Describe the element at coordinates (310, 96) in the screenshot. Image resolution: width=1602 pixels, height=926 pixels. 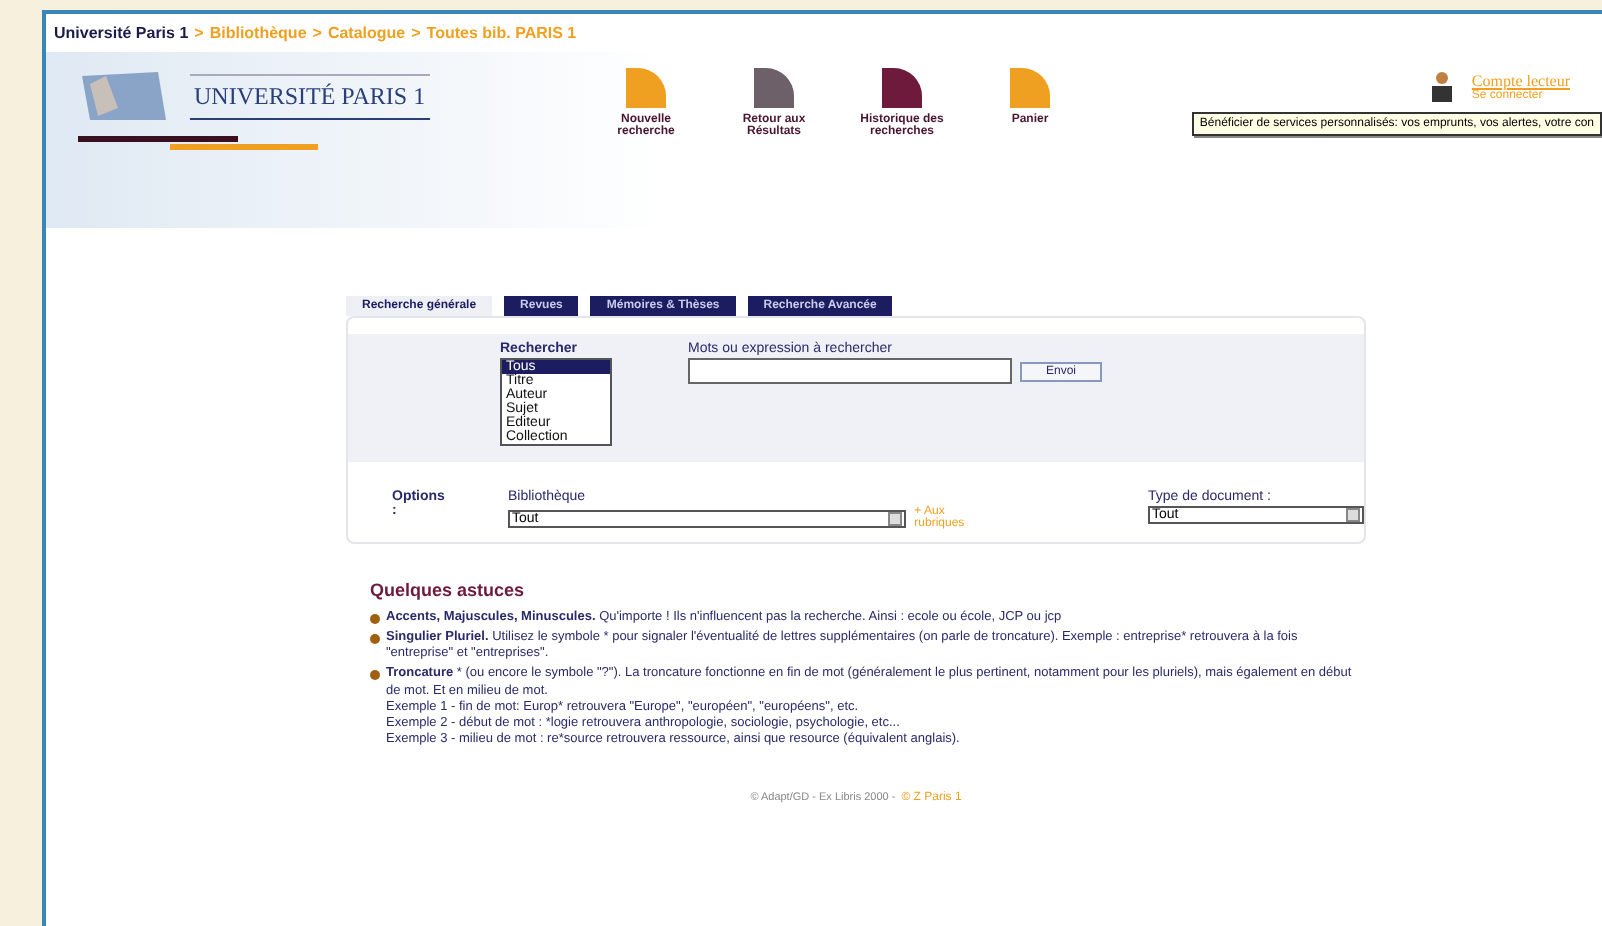
I see `logo-text: UNIVERSITÉ PARIS 1` at that location.